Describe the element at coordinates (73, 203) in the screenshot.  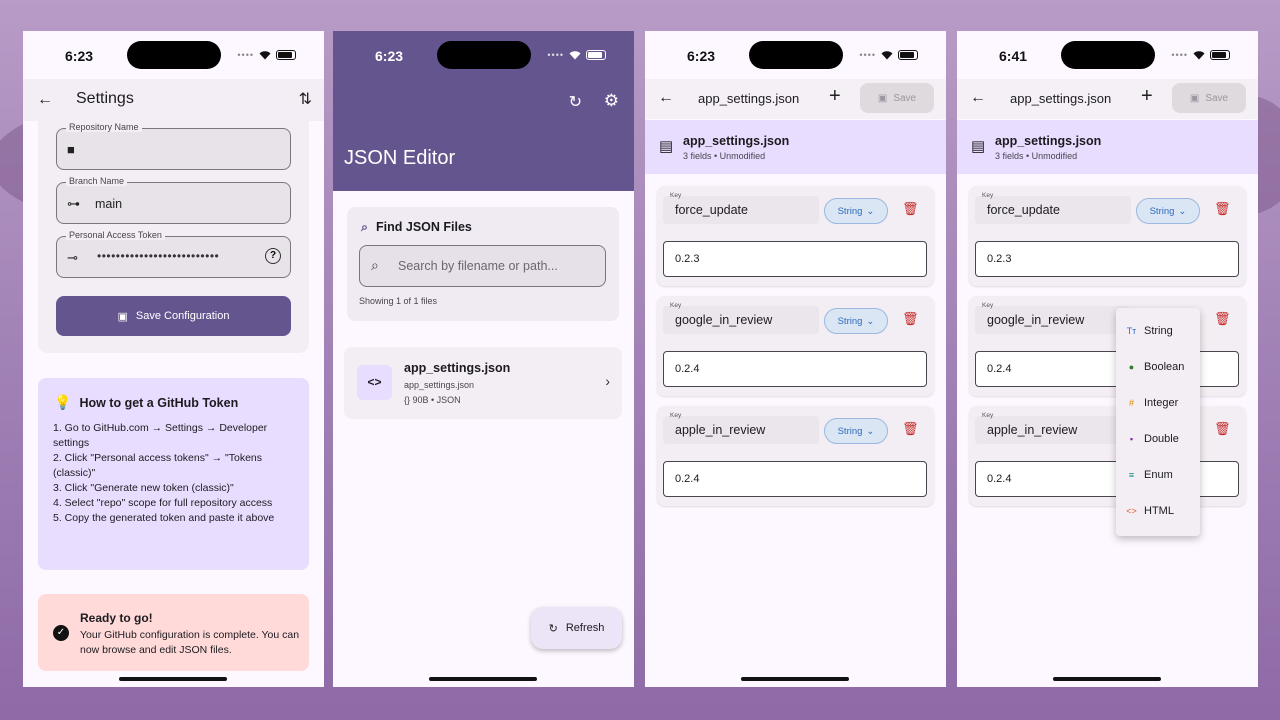
I see `branch-icon: ⊶` at that location.